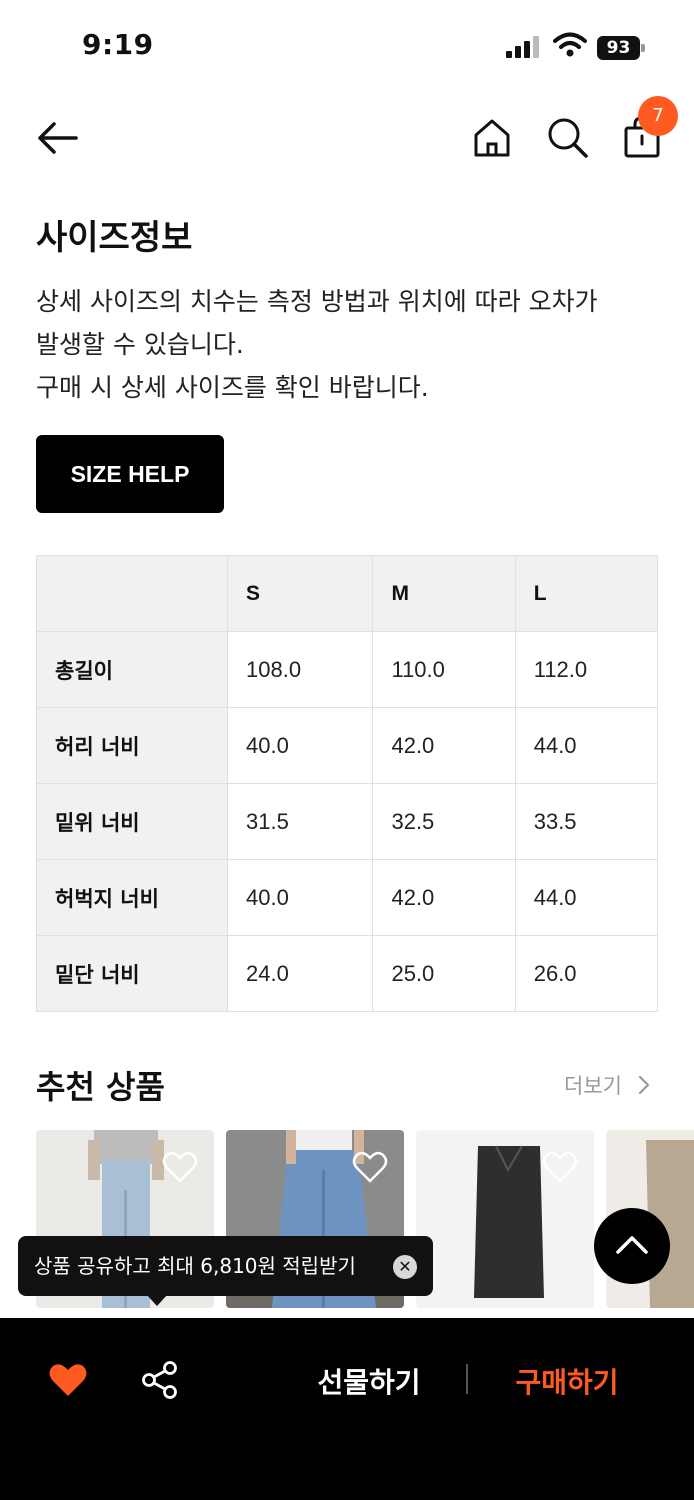  I want to click on search-icon, so click(567, 137).